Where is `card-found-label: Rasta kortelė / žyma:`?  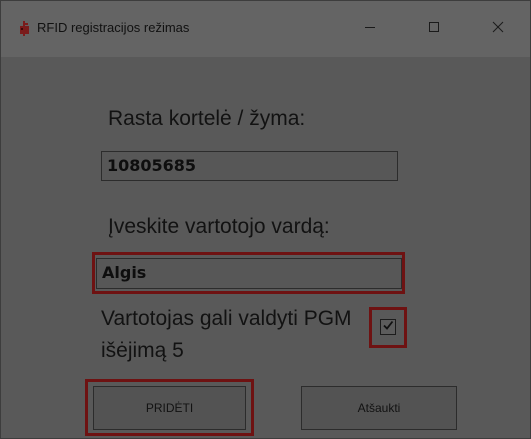 card-found-label: Rasta kortelė / žyma: is located at coordinates (207, 118).